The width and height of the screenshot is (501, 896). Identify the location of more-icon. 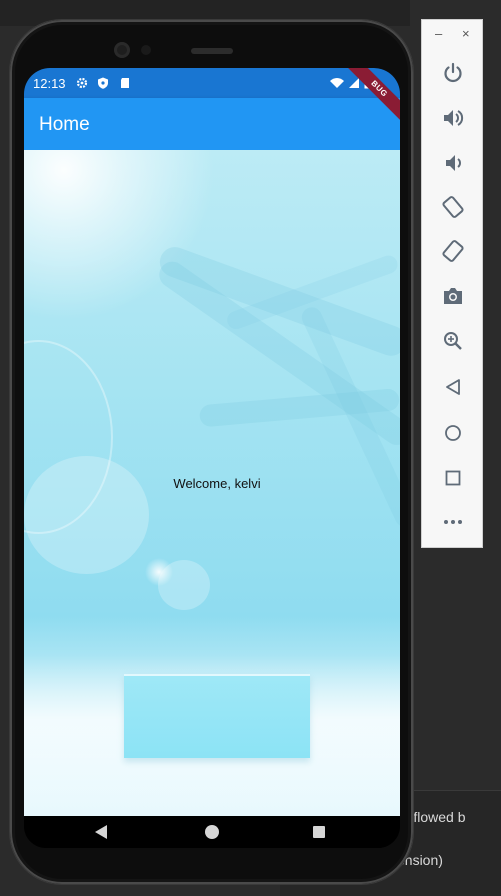
(453, 522).